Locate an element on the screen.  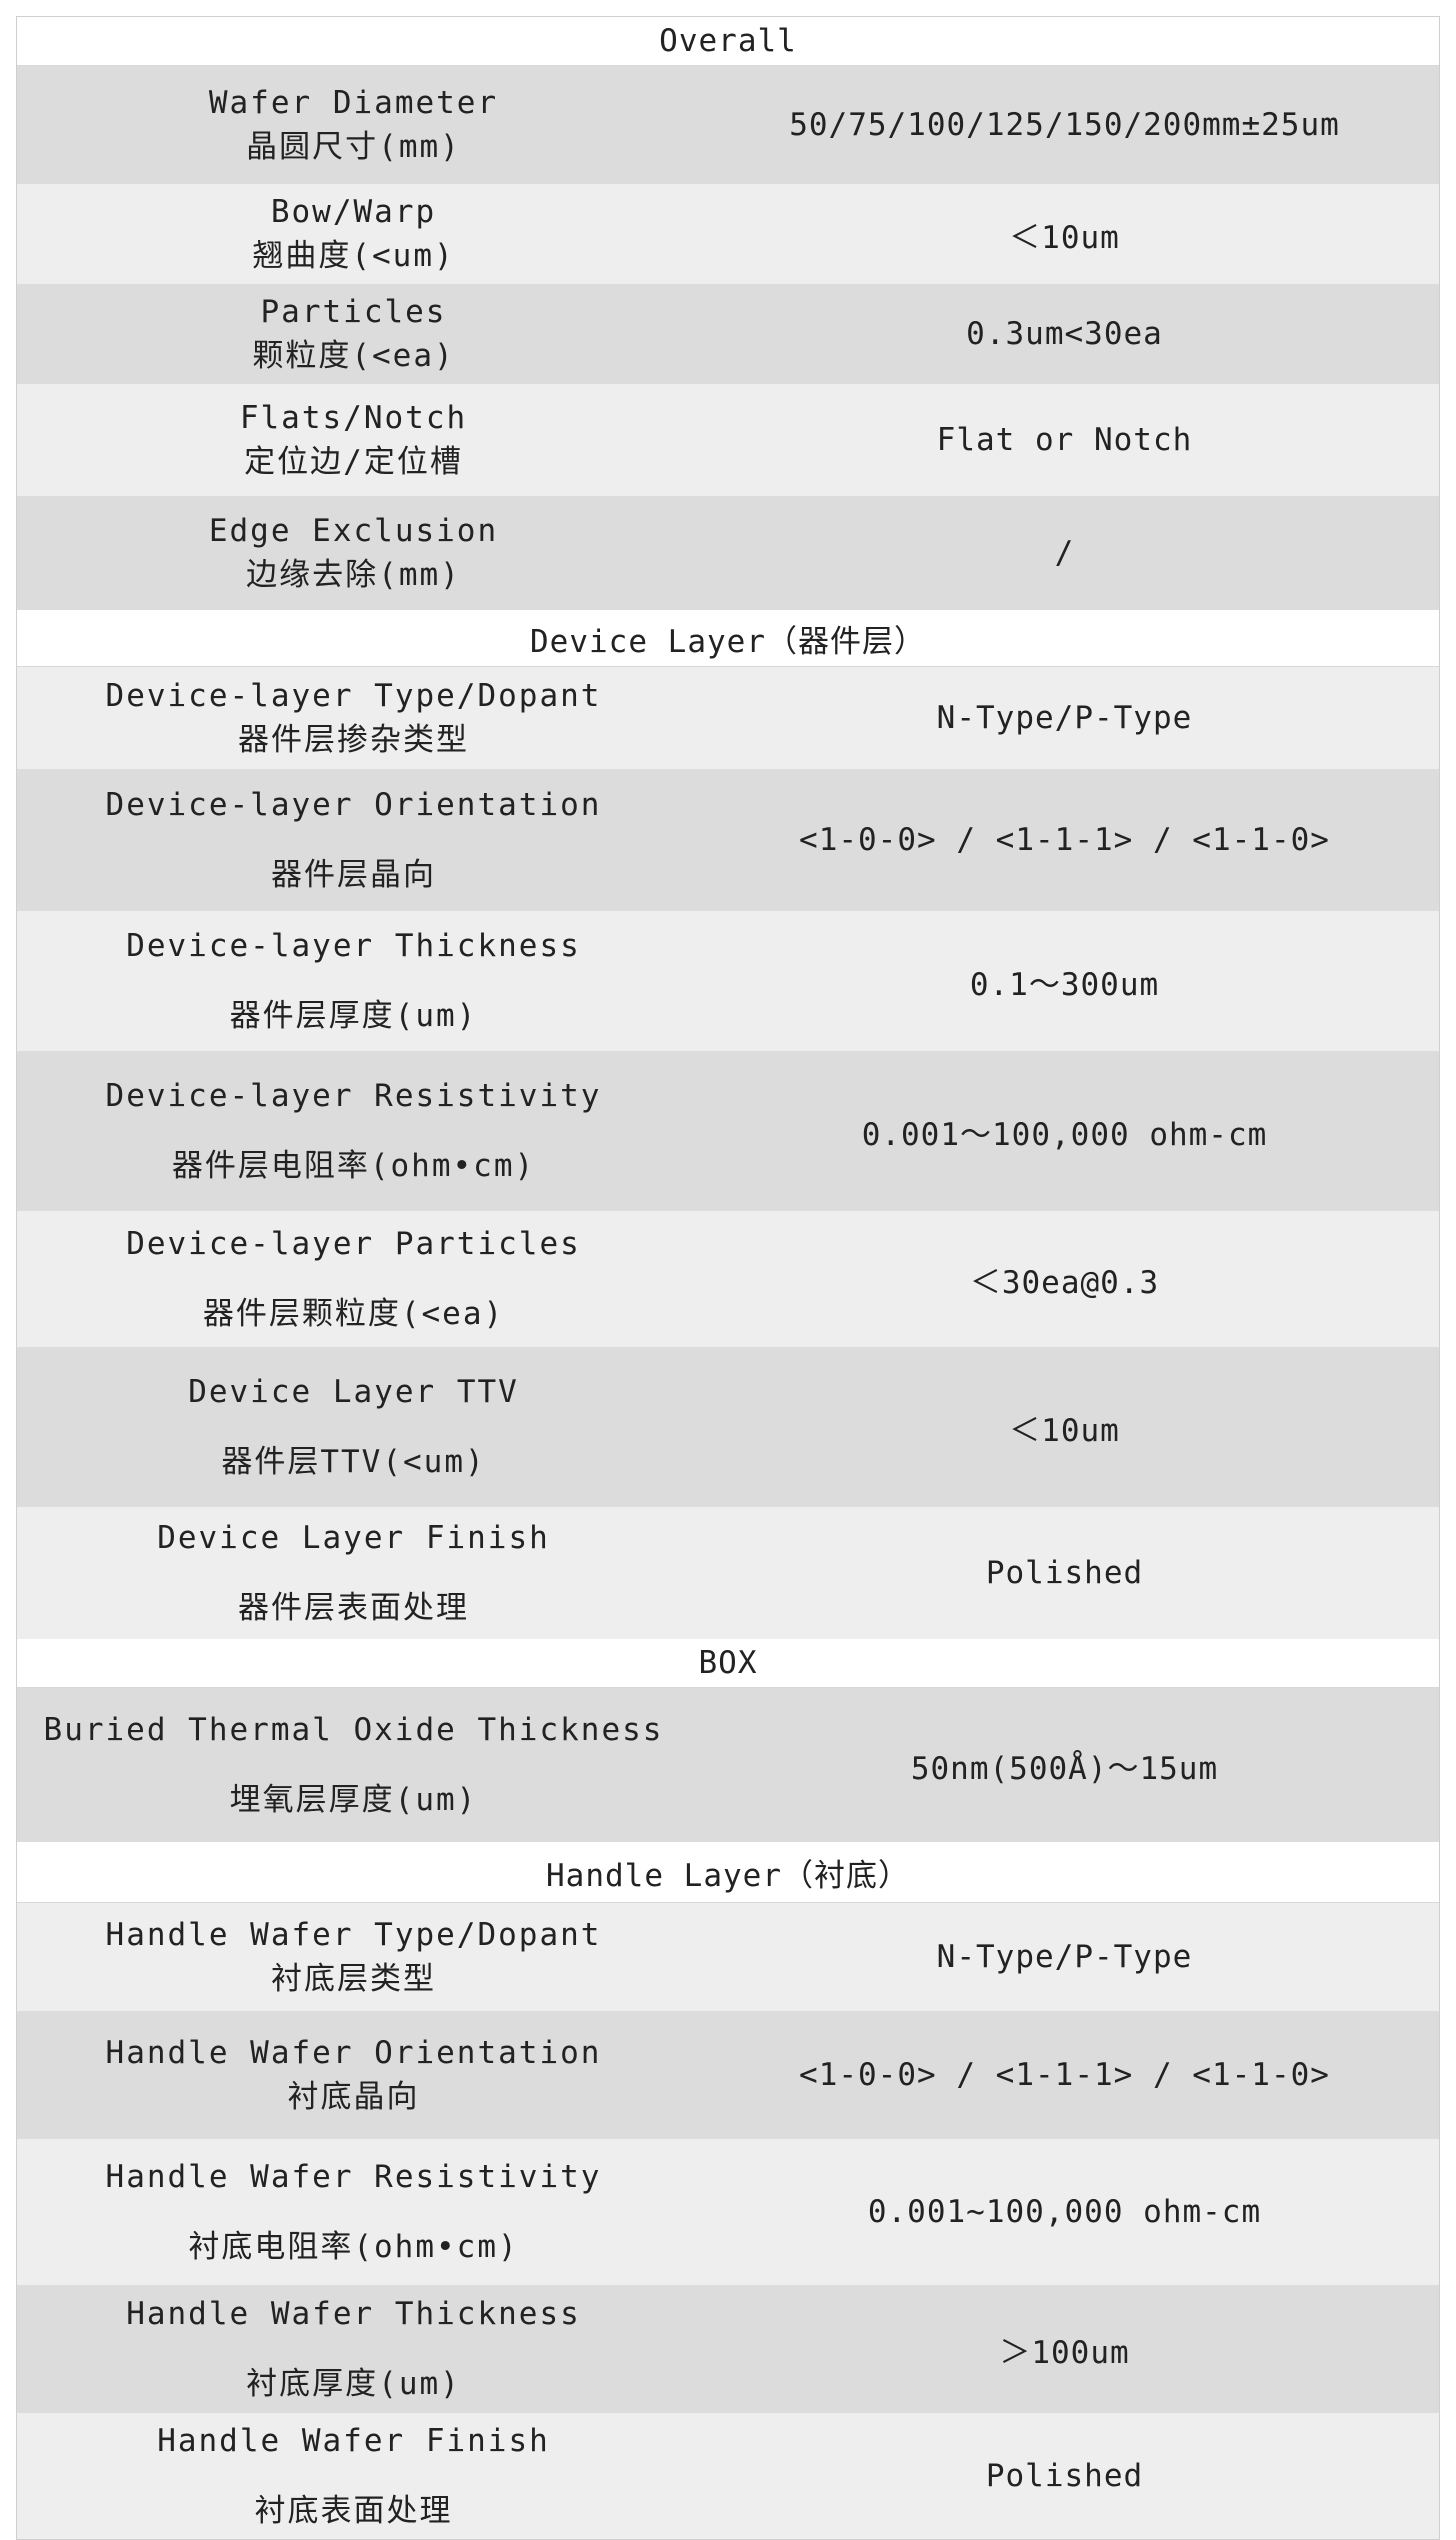
row-value: / is located at coordinates (1064, 553).